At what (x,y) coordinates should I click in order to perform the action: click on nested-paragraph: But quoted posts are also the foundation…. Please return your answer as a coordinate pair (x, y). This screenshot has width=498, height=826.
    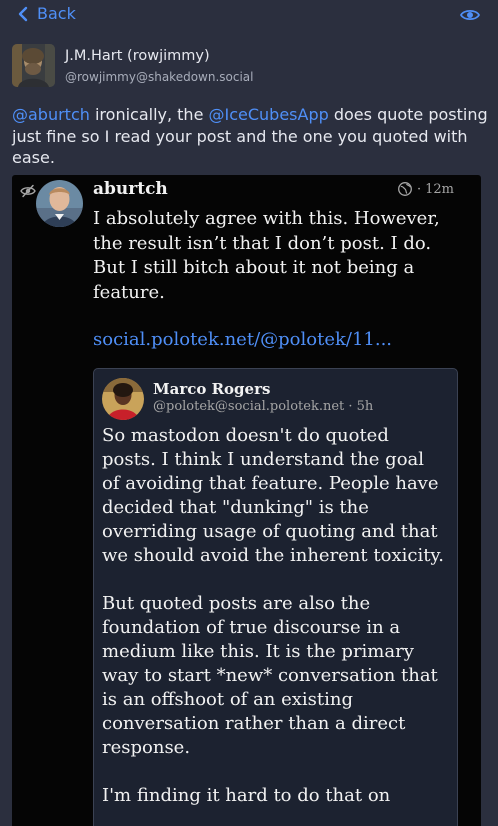
    Looking at the image, I should click on (270, 675).